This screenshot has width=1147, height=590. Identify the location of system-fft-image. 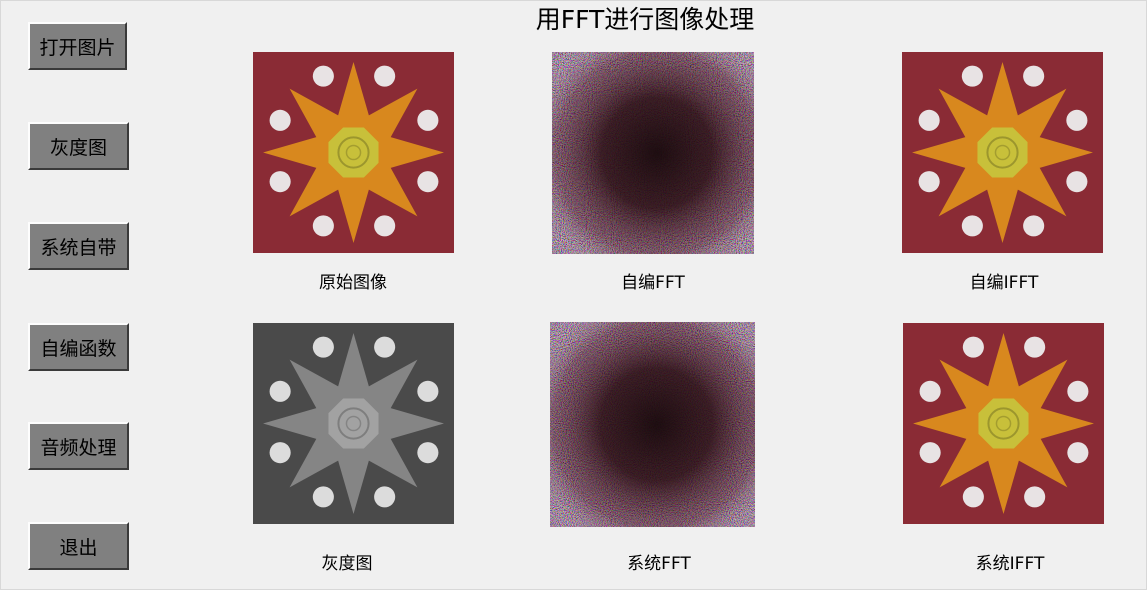
(652, 424).